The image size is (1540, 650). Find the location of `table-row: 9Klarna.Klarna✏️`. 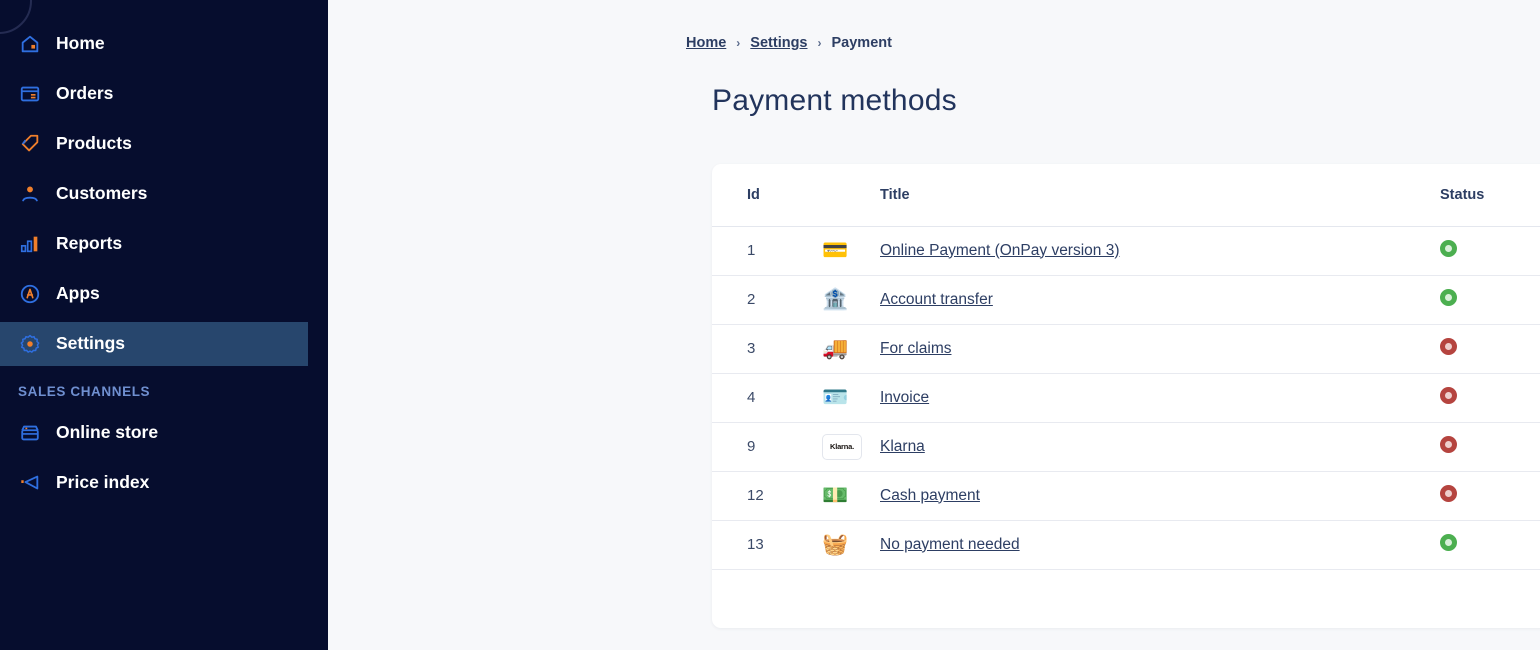

table-row: 9Klarna.Klarna✏️ is located at coordinates (1126, 447).